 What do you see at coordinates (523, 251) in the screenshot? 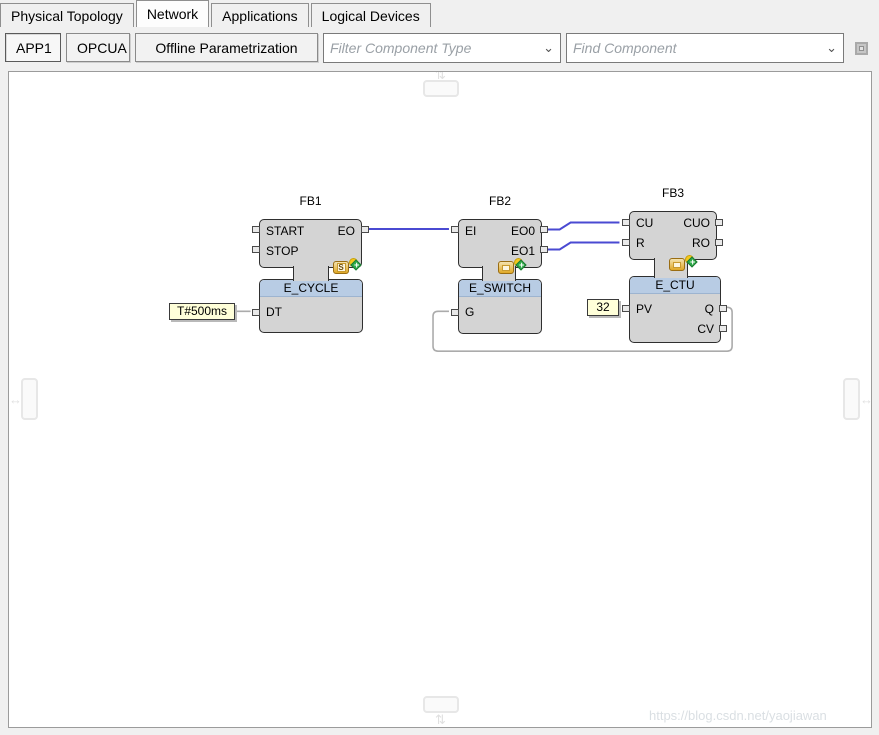
I see `fb2-port-eo1: EO1` at bounding box center [523, 251].